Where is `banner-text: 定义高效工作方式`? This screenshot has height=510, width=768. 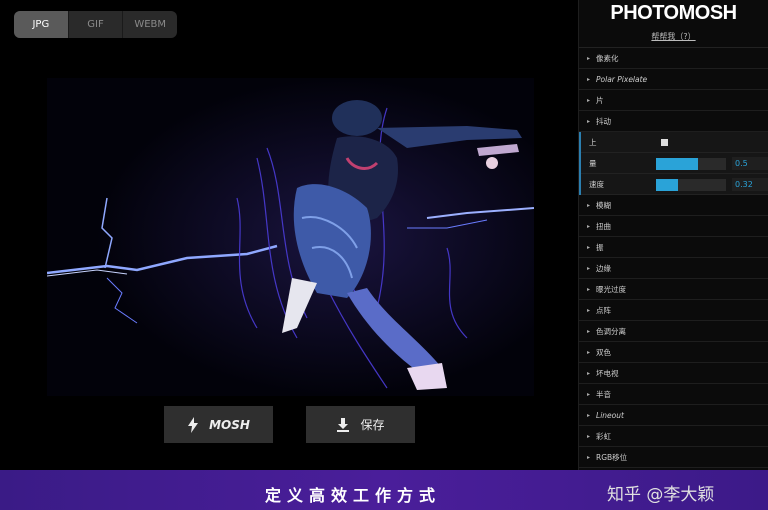 banner-text: 定义高效工作方式 is located at coordinates (353, 495).